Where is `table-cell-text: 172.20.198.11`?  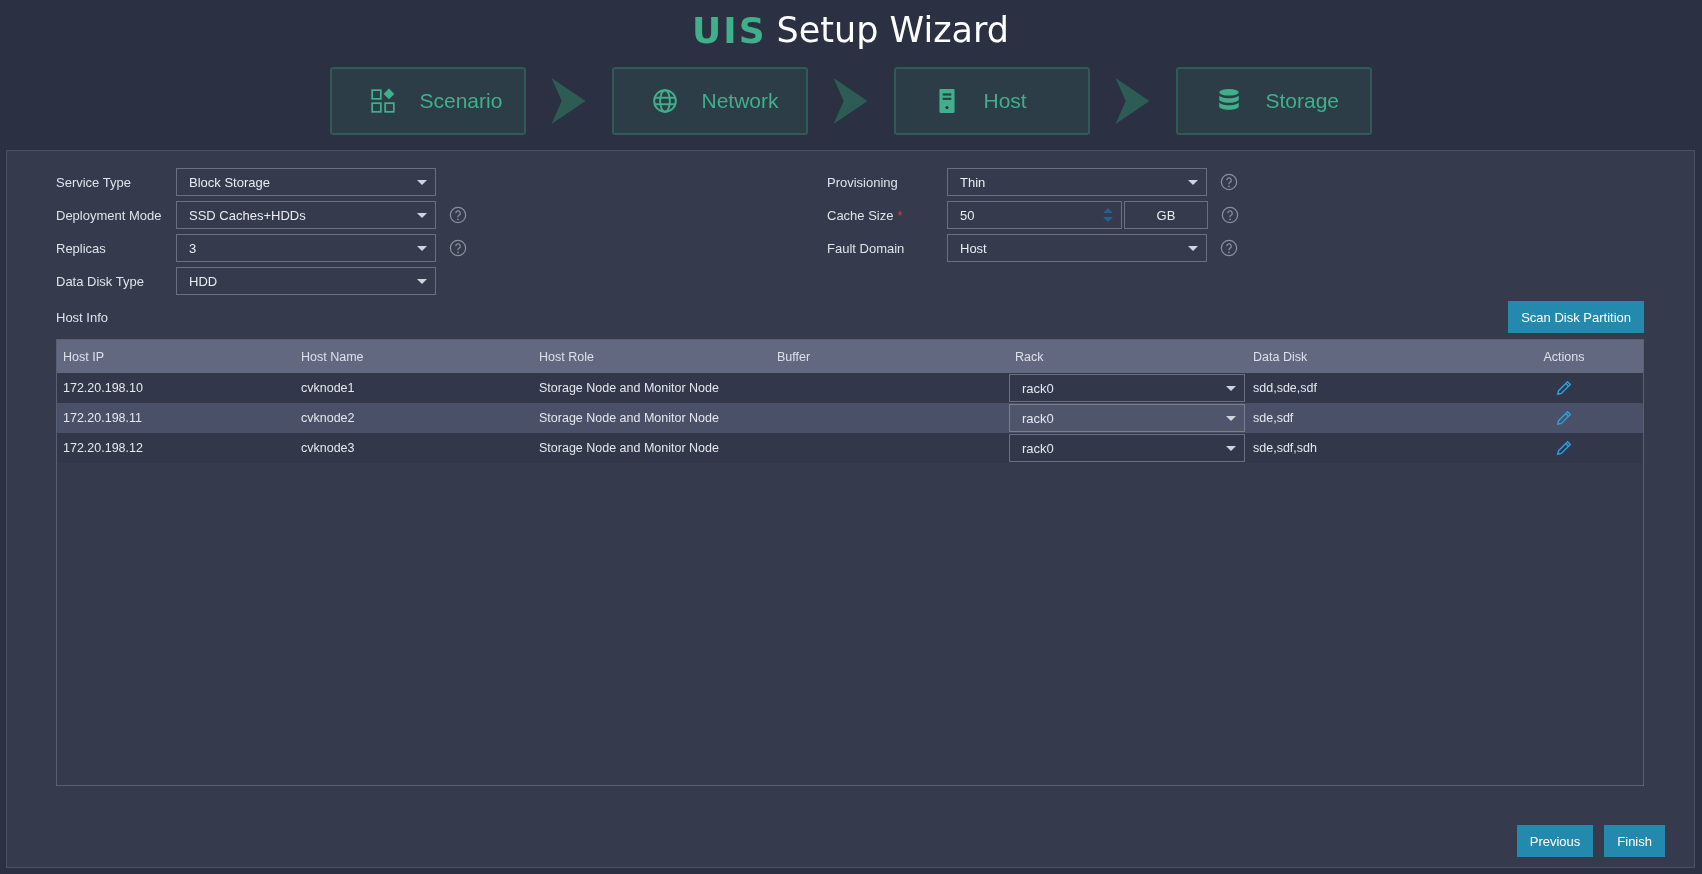
table-cell-text: 172.20.198.11 is located at coordinates (102, 418).